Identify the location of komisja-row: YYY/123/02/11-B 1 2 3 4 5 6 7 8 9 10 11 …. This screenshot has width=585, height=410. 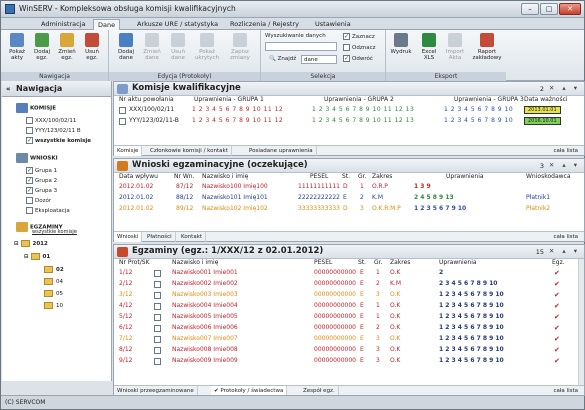
(349, 121).